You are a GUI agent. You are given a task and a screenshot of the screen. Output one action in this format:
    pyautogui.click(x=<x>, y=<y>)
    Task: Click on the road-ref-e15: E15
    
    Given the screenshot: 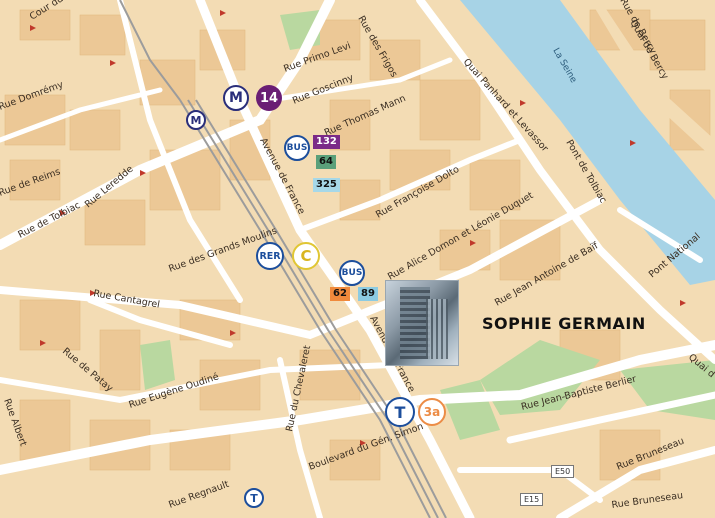 What is the action you would take?
    pyautogui.click(x=532, y=499)
    